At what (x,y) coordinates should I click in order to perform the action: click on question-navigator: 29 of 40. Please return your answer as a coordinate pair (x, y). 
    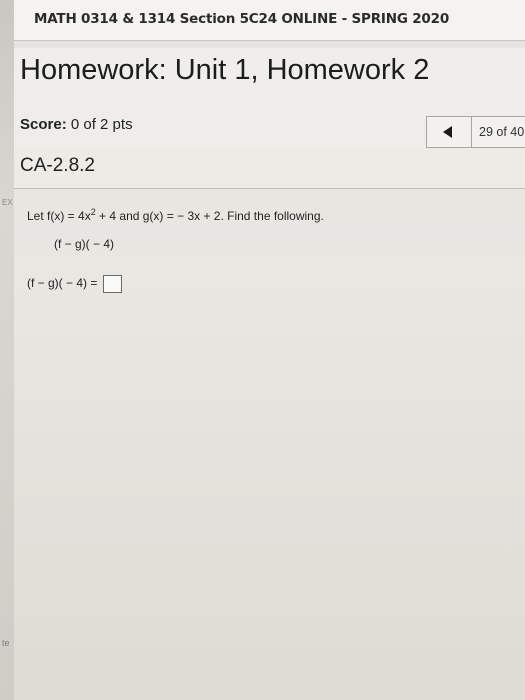
    Looking at the image, I should click on (475, 132).